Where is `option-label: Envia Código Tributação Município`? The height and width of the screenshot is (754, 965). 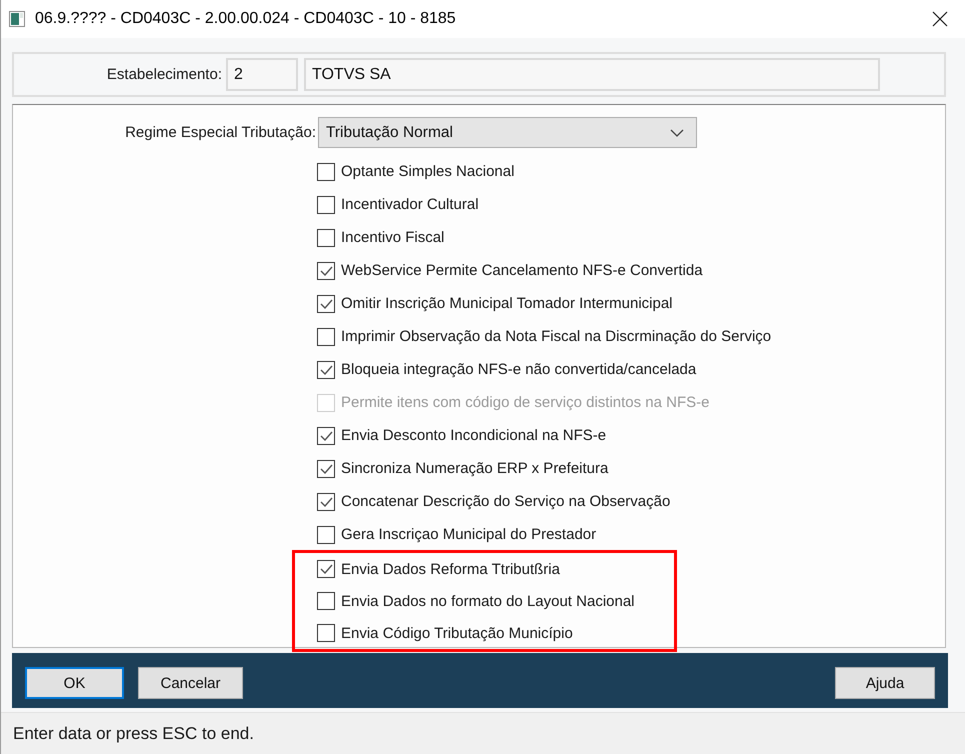
option-label: Envia Código Tributação Município is located at coordinates (457, 633).